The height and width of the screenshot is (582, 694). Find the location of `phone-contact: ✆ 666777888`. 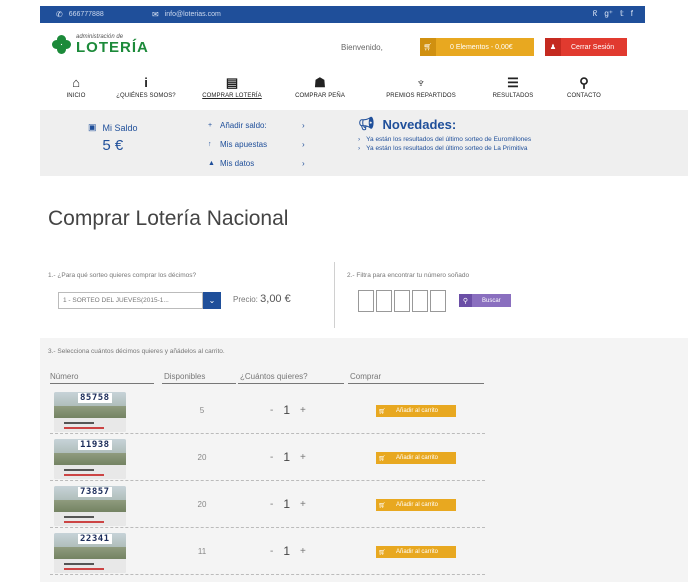

phone-contact: ✆ 666777888 is located at coordinates (80, 14).